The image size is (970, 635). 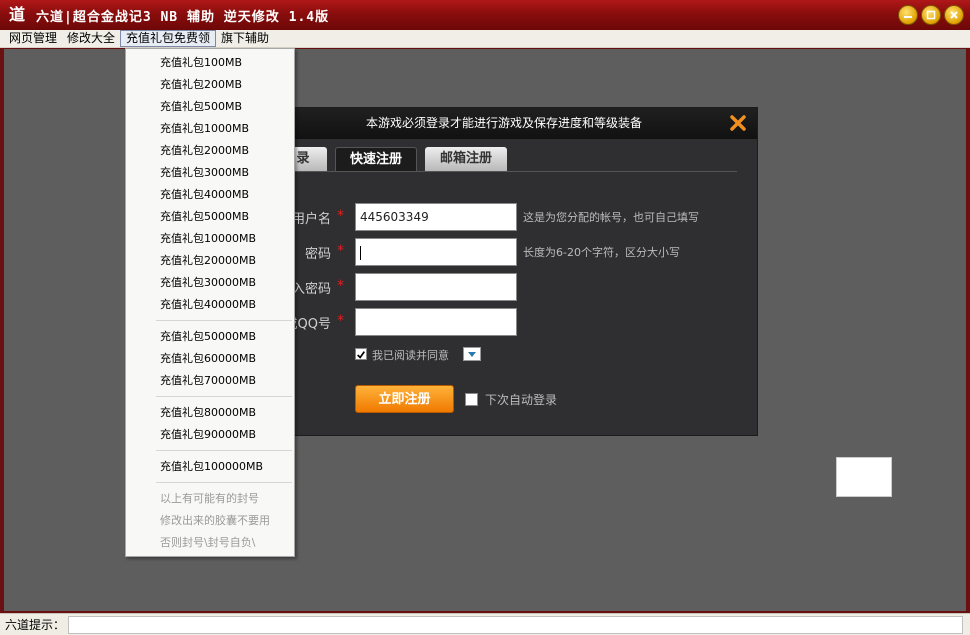 What do you see at coordinates (509, 171) in the screenshot?
I see `tab-divider` at bounding box center [509, 171].